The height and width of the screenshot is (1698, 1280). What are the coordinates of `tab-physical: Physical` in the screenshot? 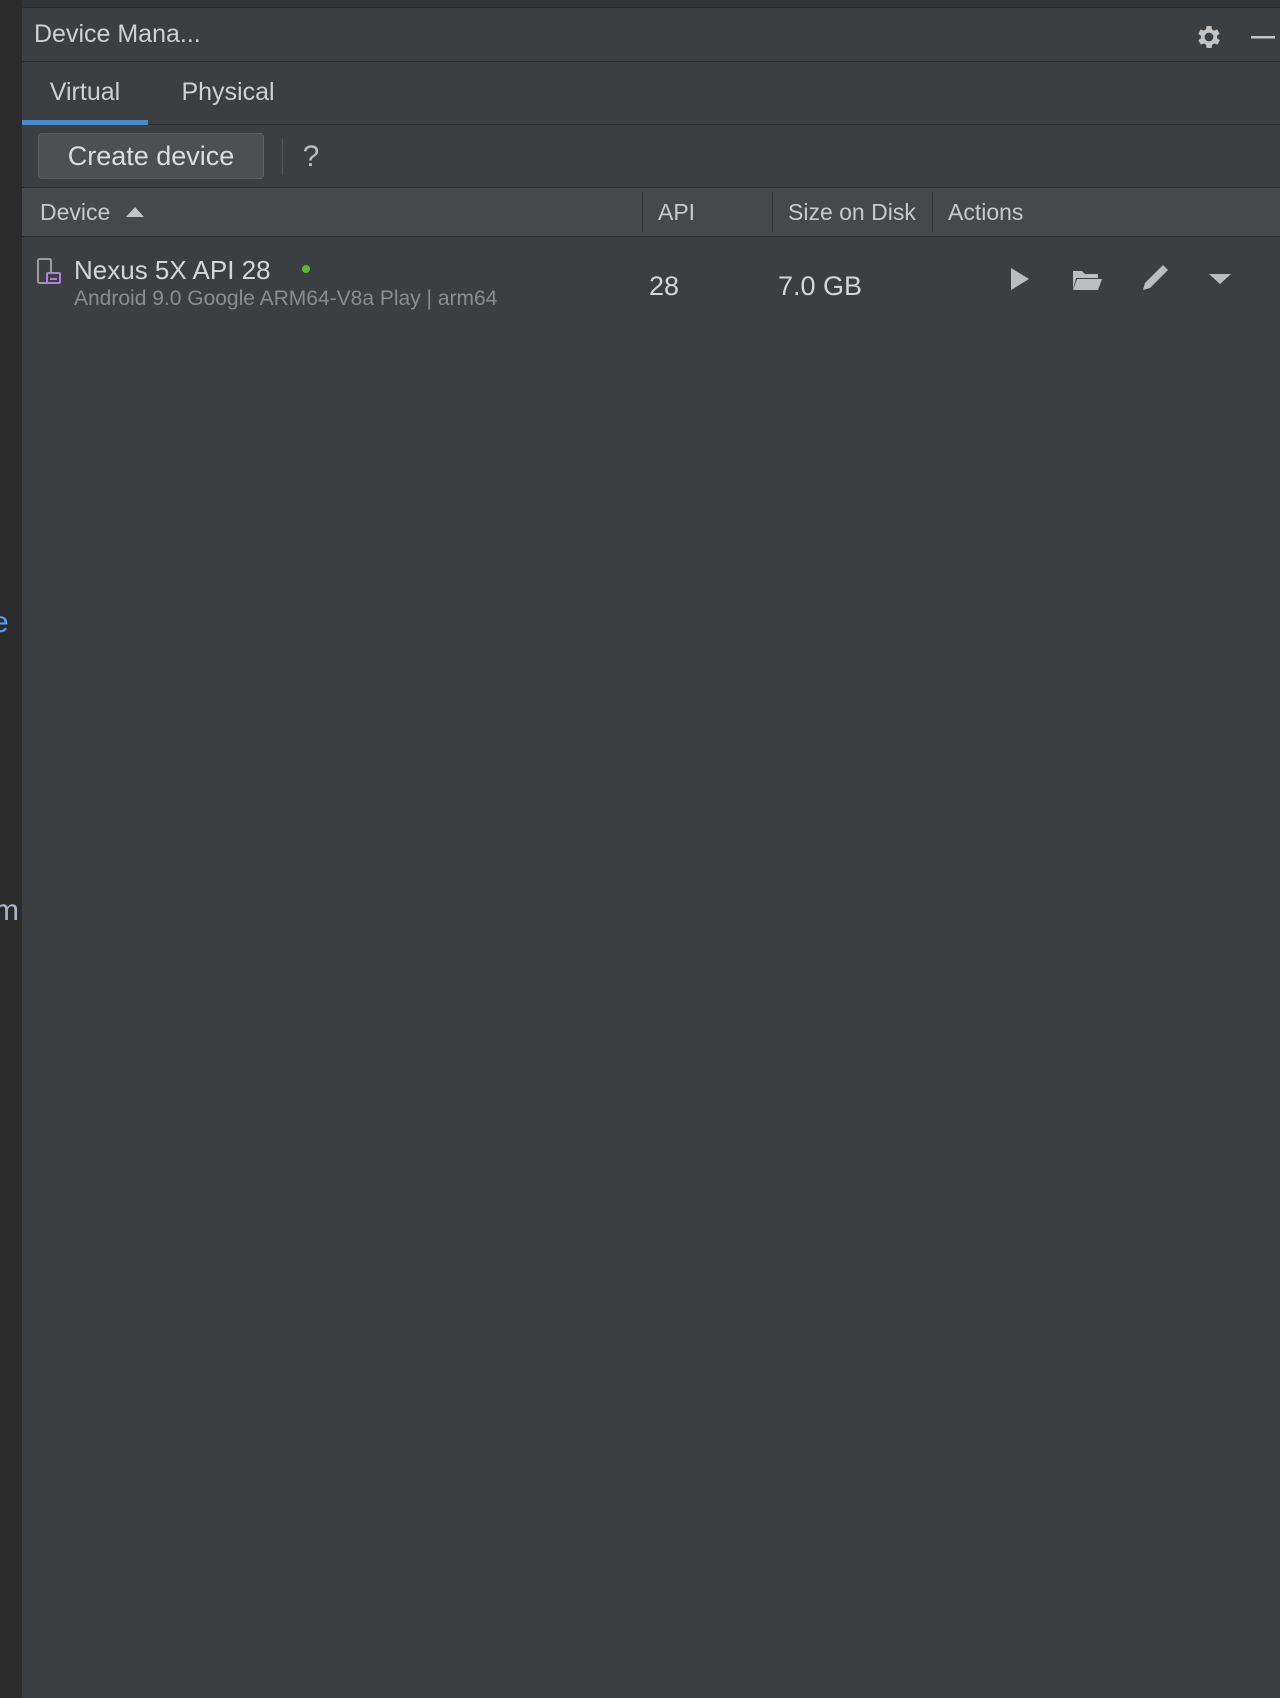 It's located at (228, 93).